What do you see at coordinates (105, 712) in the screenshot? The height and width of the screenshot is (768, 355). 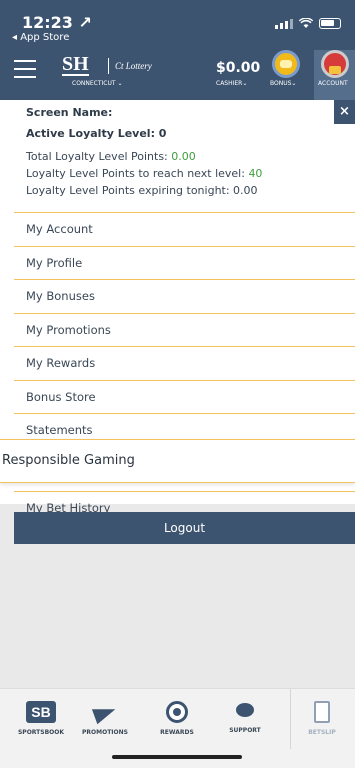 I see `megaphone-icon` at bounding box center [105, 712].